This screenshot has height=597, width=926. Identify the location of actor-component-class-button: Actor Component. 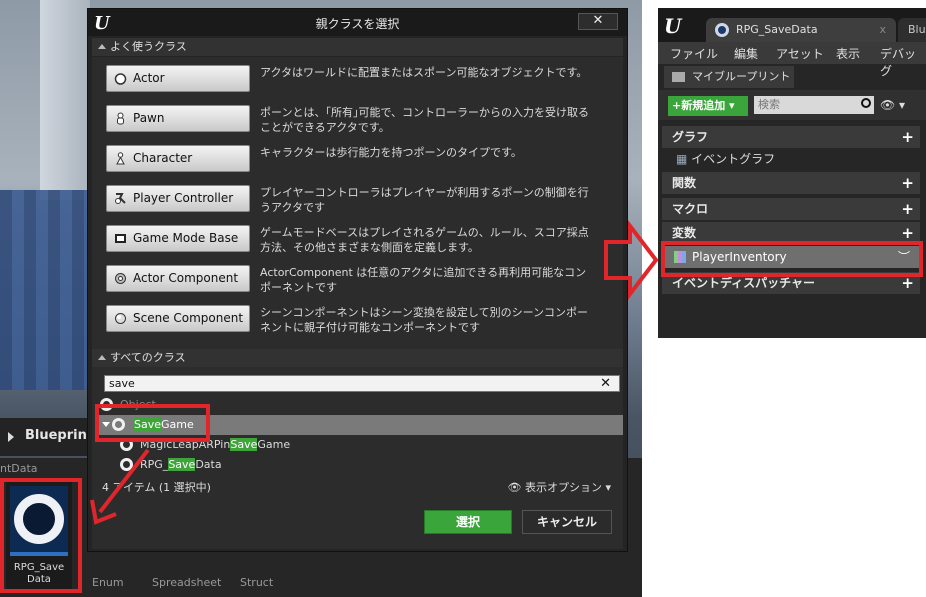
(178, 278).